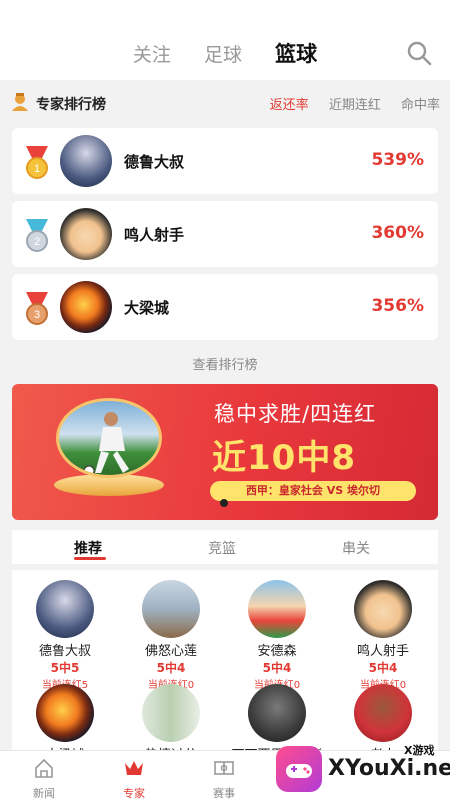 Image resolution: width=450 pixels, height=800 pixels. I want to click on tab-jinglan: 竞篮, so click(222, 548).